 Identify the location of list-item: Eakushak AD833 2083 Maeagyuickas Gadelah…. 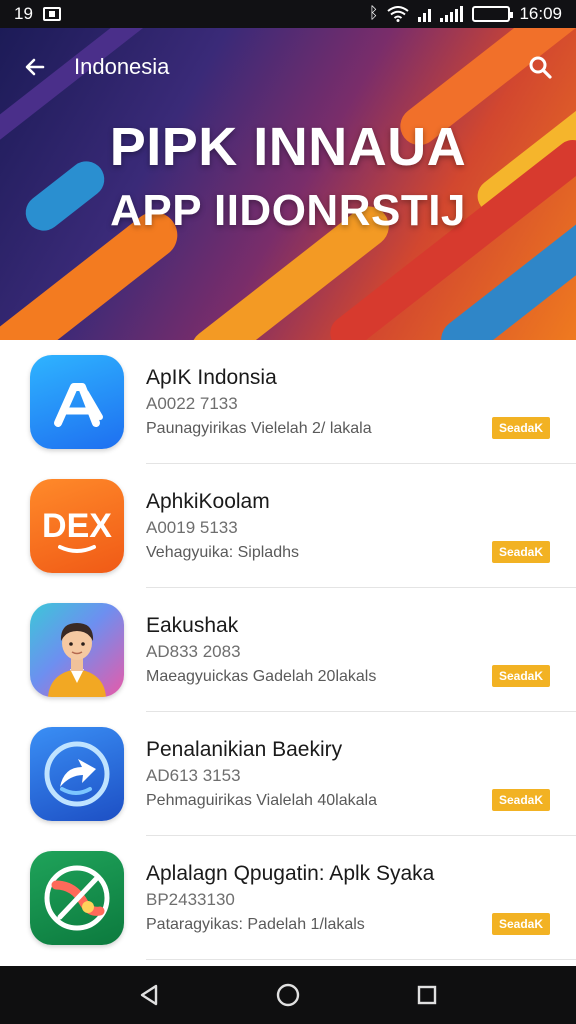
(288, 650).